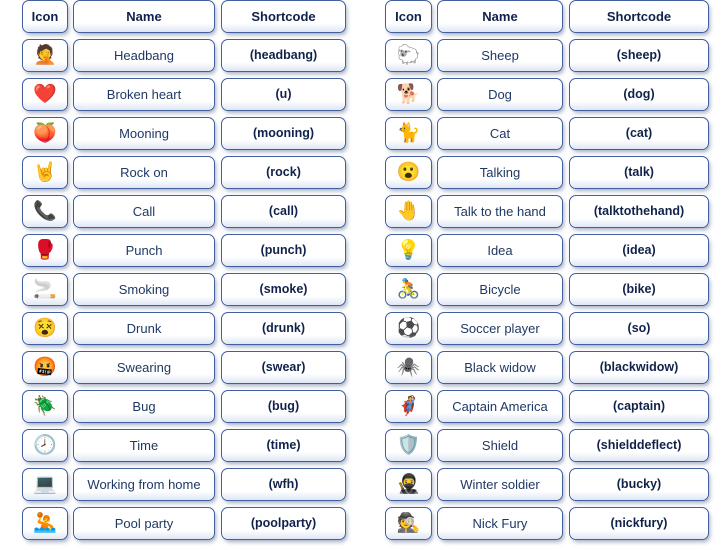  Describe the element at coordinates (45, 94) in the screenshot. I see `emoticon-icon-cell: ❤️` at that location.